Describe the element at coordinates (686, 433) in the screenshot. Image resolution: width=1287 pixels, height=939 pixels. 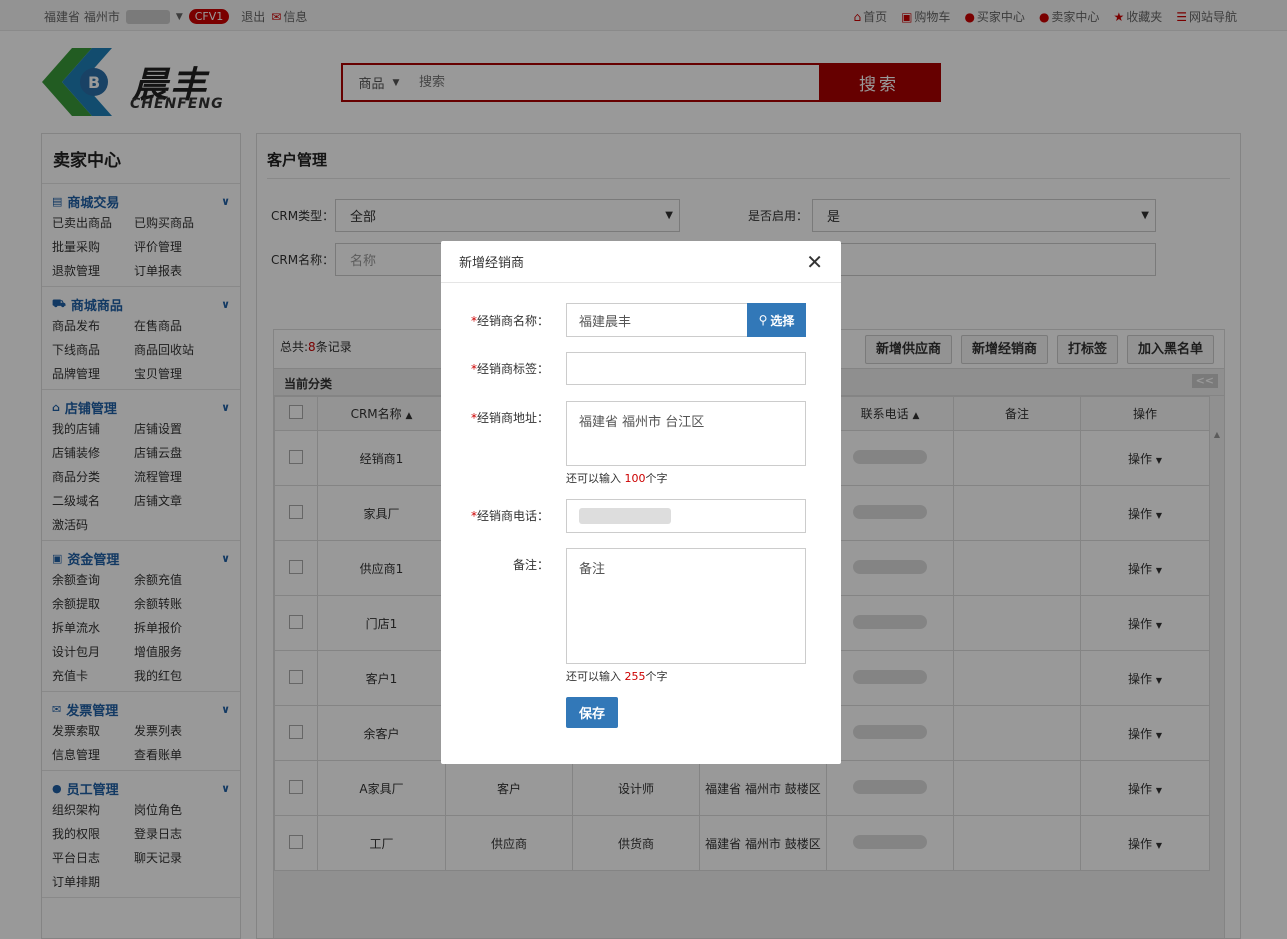
I see `dealer-address-textarea: 福建省 福州市 台江区` at that location.